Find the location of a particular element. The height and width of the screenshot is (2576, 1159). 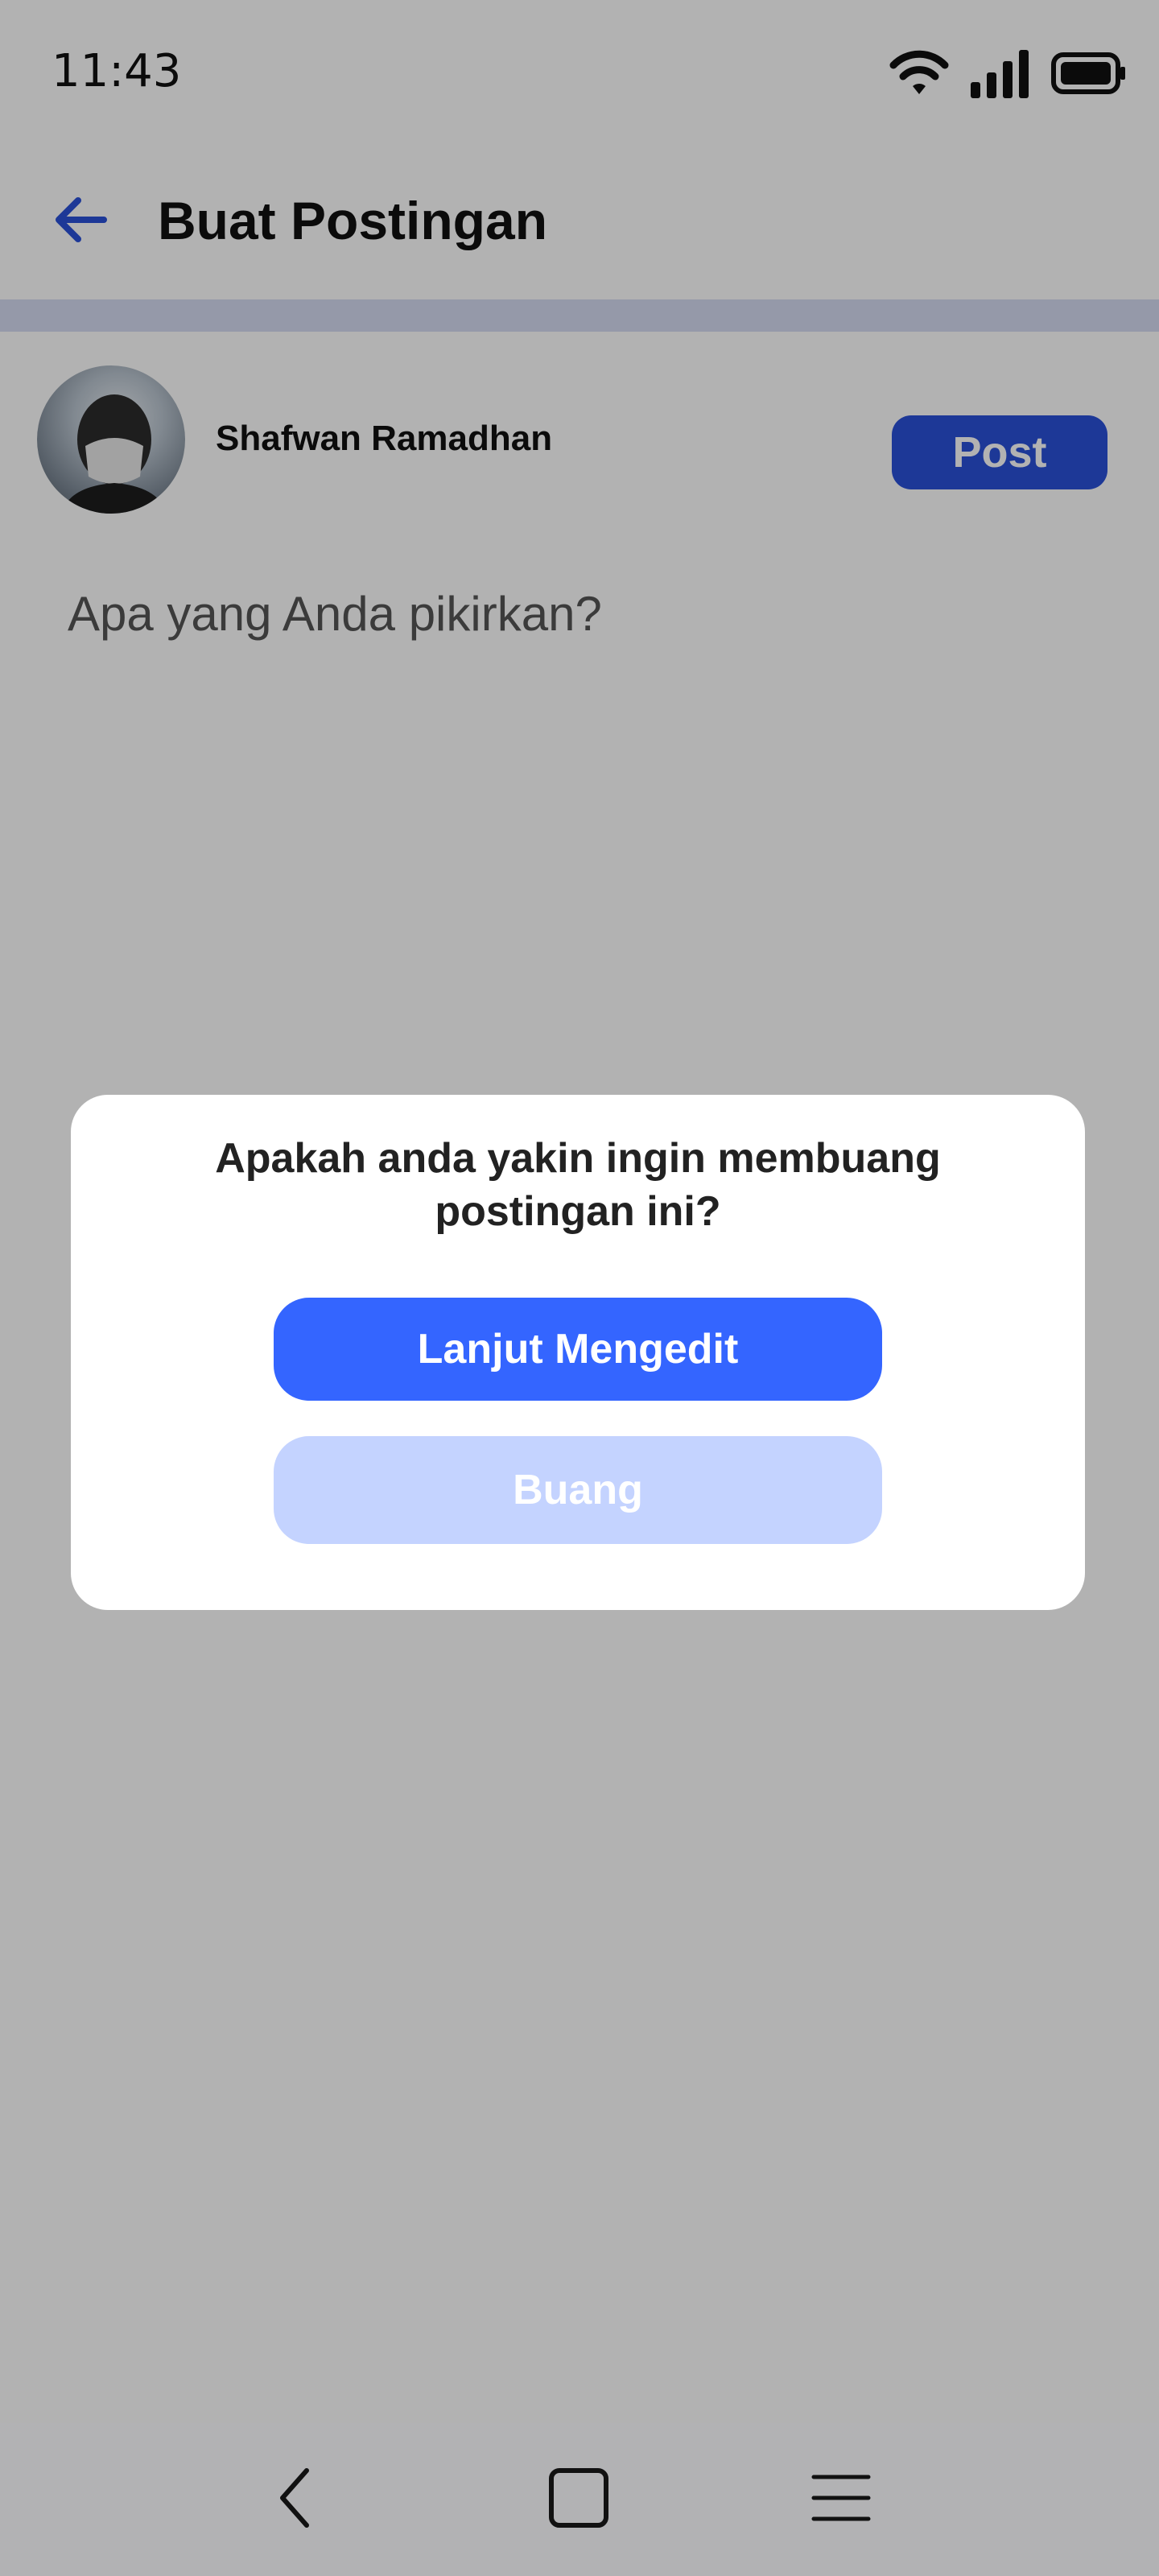

continue-editing-button: Lanjut Mengedit is located at coordinates (578, 1349).